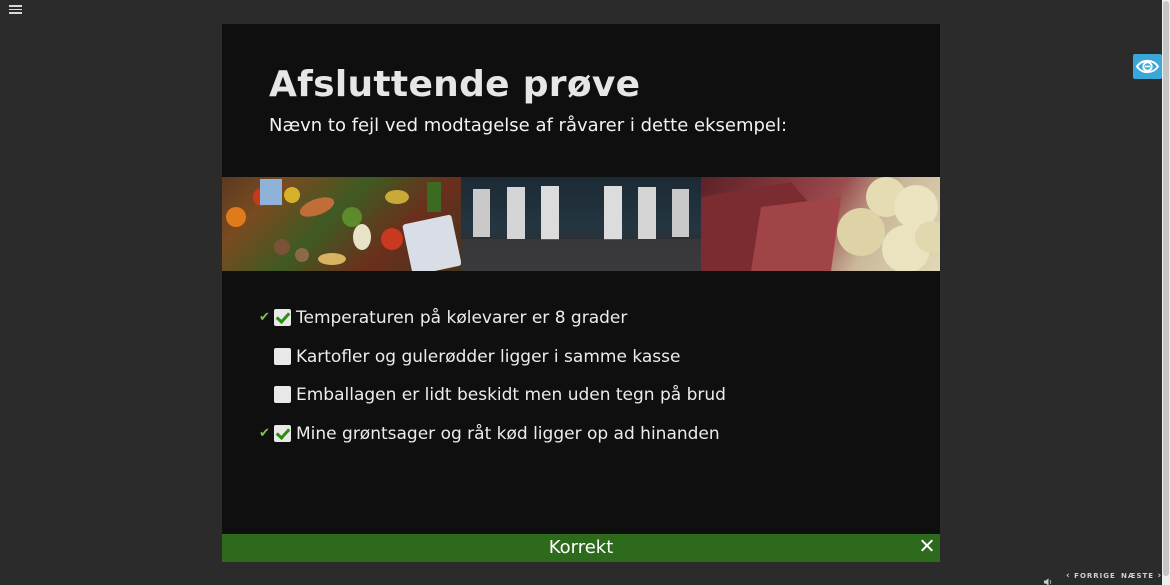 Image resolution: width=1170 pixels, height=585 pixels. I want to click on answer-option: ✔ Temperaturen på kølevarer er 8 grader, so click(579, 327).